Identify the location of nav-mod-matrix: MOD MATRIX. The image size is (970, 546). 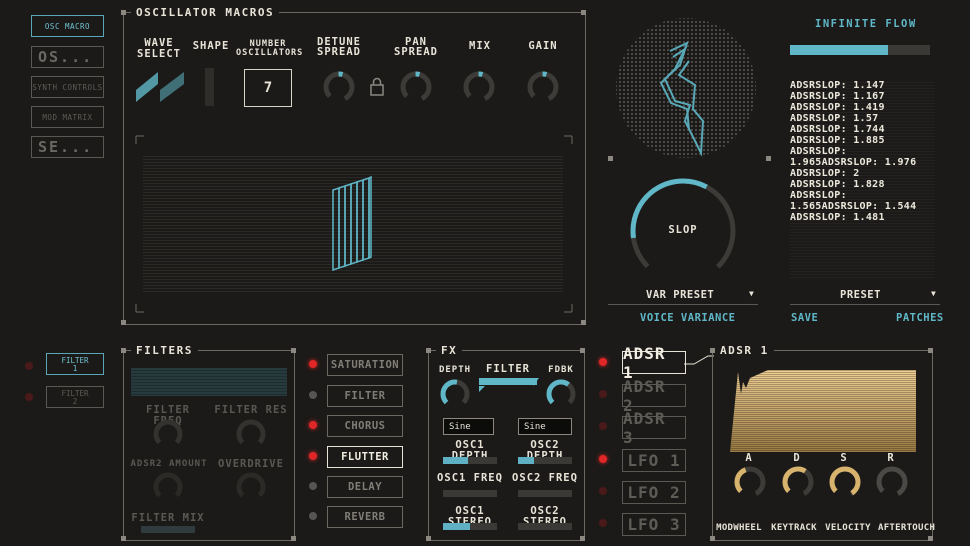
(67, 117).